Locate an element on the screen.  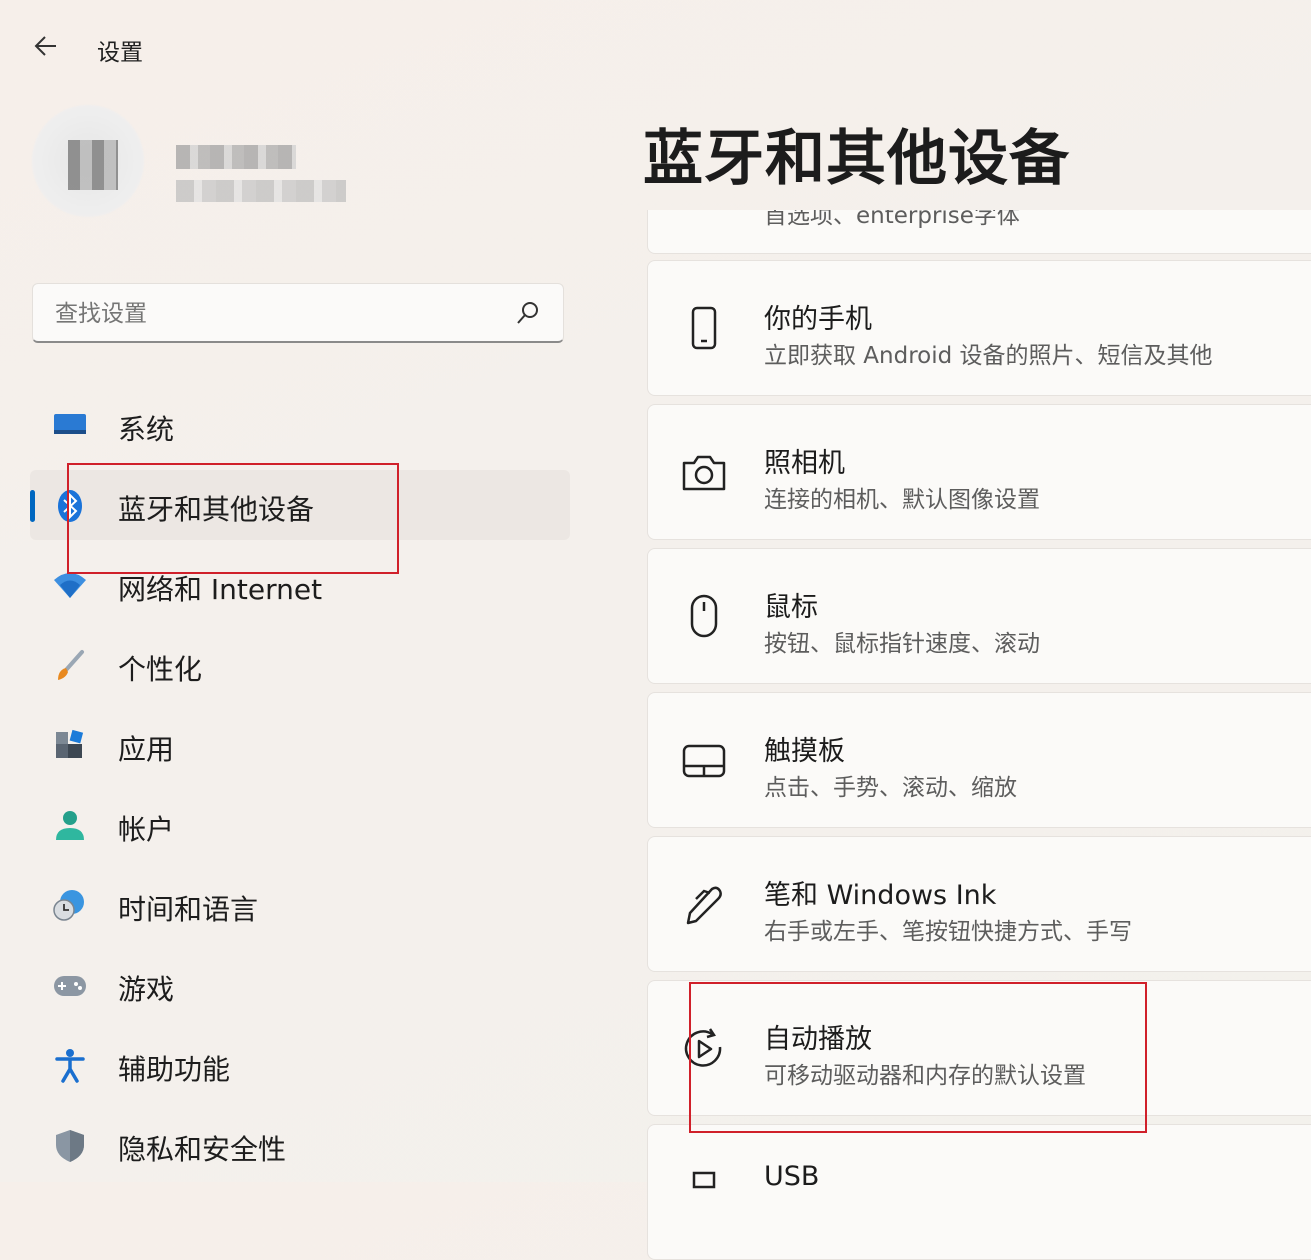
sidebar-item-label: 游戏 is located at coordinates (146, 989).